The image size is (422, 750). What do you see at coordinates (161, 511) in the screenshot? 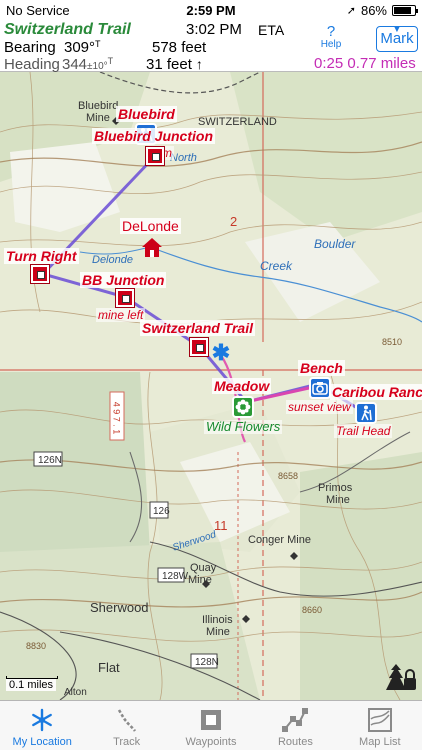
I see `road-shield-126: 126` at bounding box center [161, 511].